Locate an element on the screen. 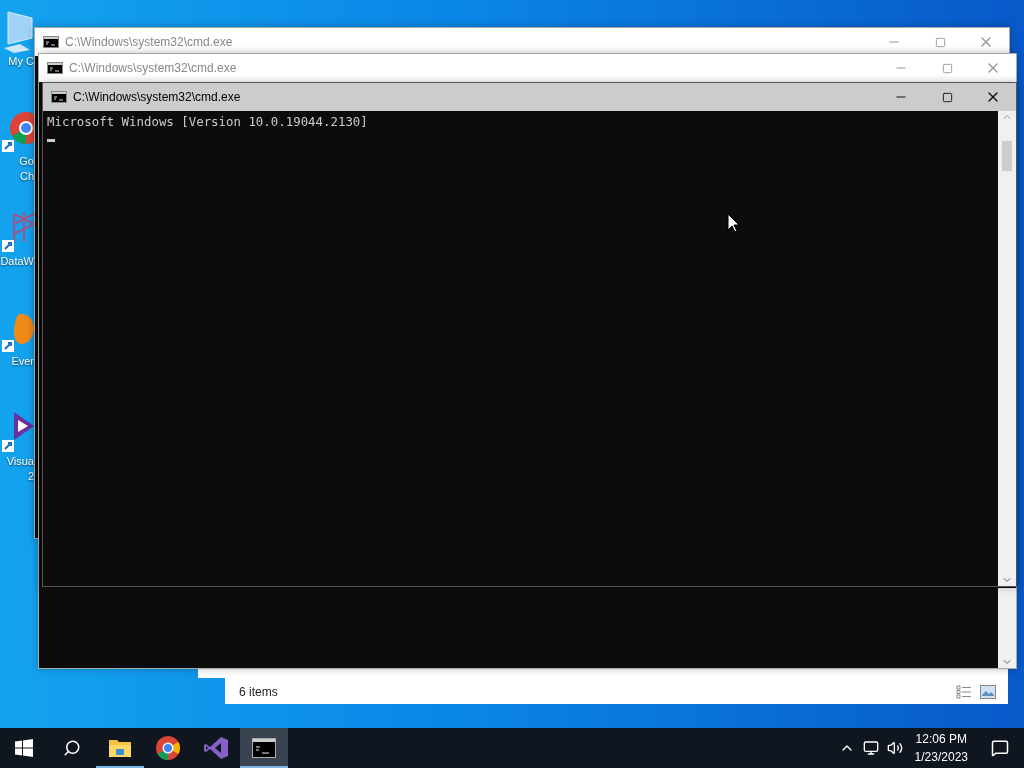 The image size is (1024, 768). details-view-icon is located at coordinates (964, 692).